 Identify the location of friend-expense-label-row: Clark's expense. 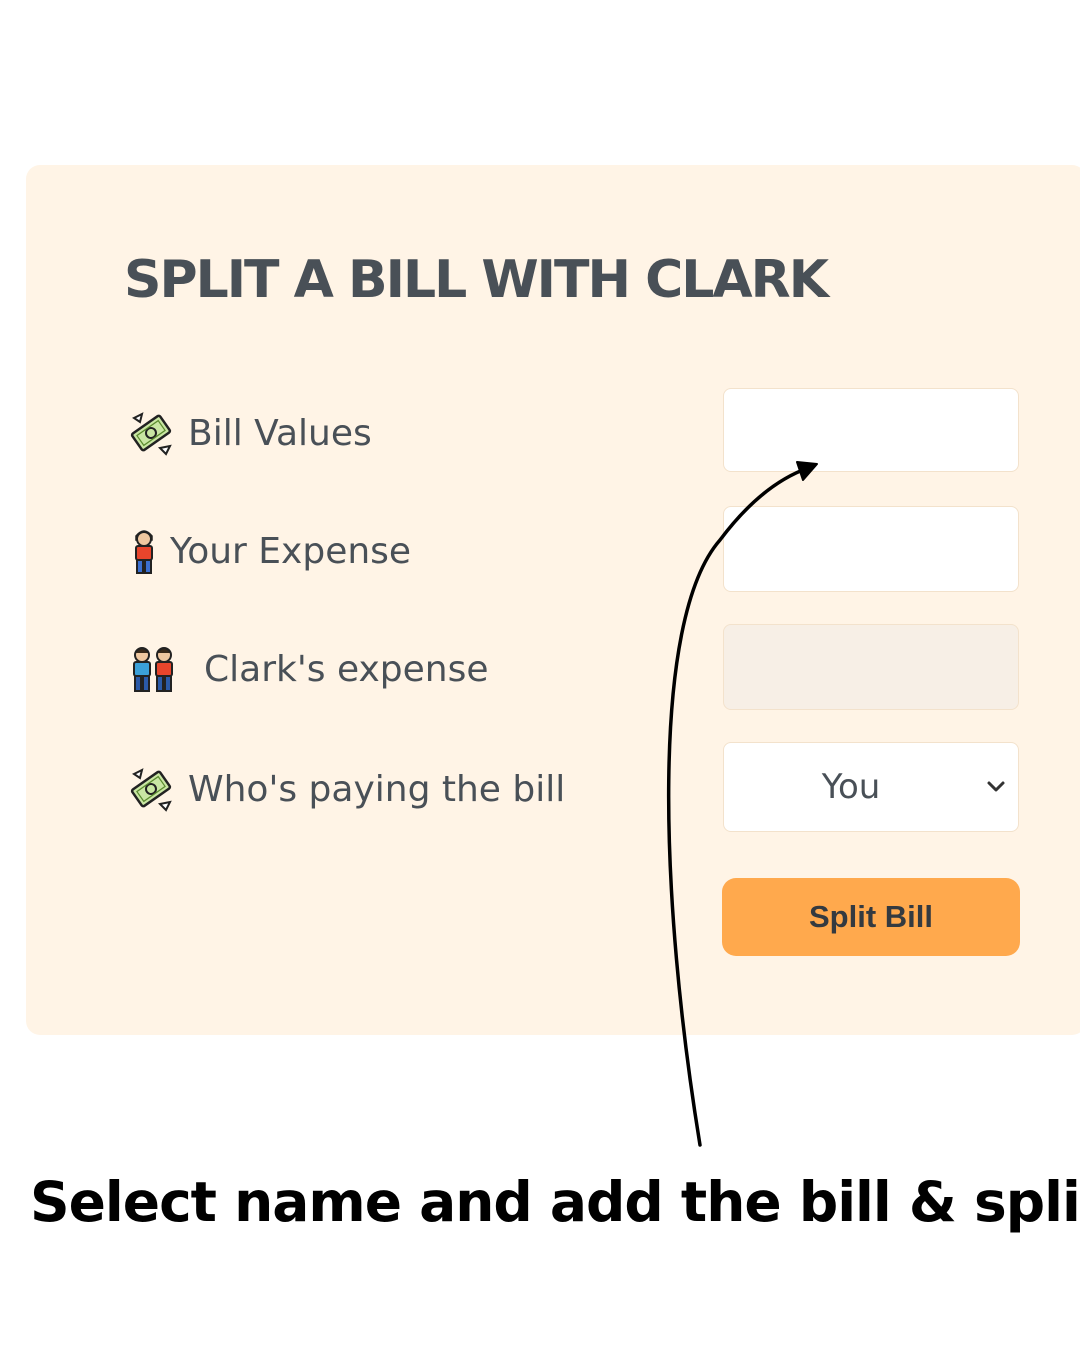
(308, 669).